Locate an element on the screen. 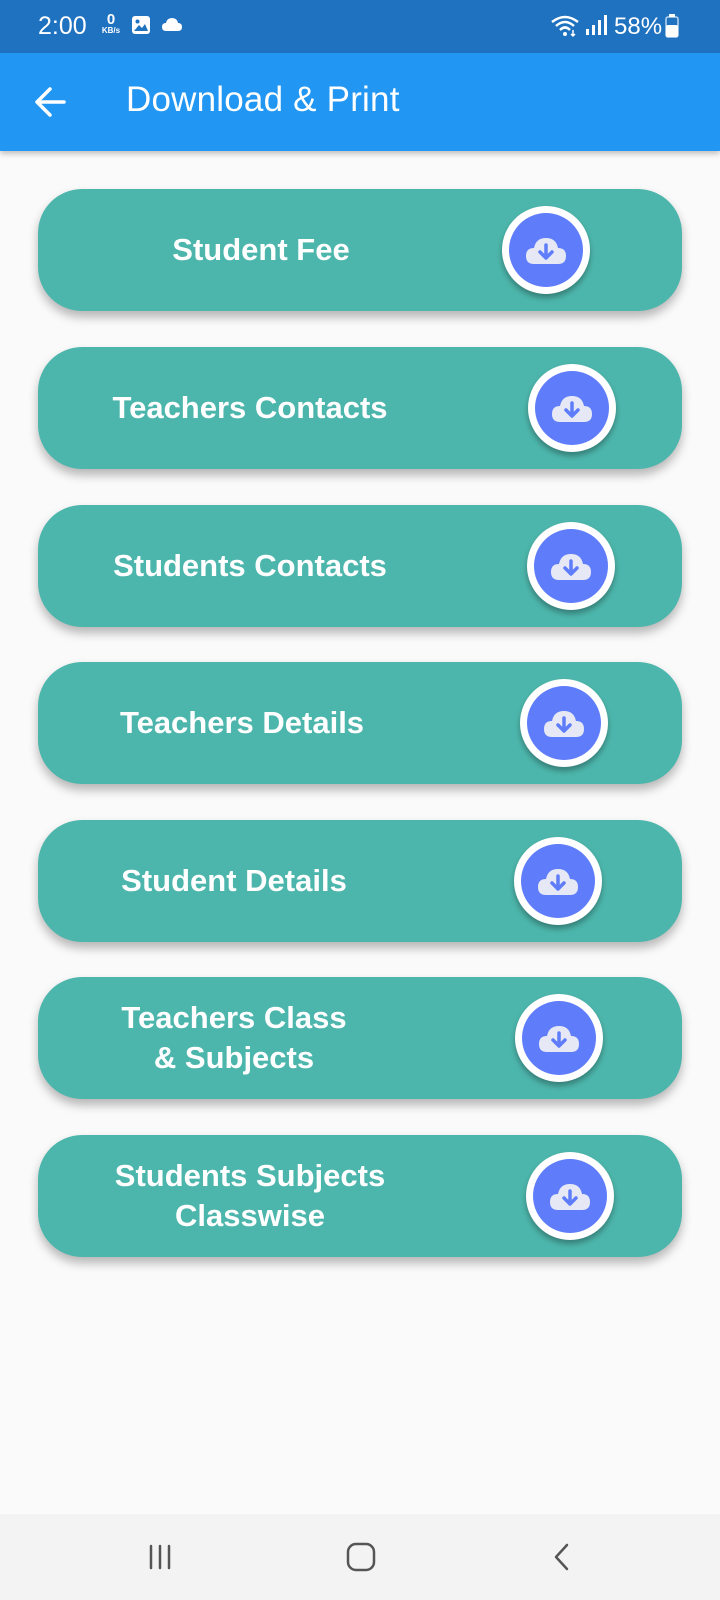  card-label: Student Details is located at coordinates (234, 880).